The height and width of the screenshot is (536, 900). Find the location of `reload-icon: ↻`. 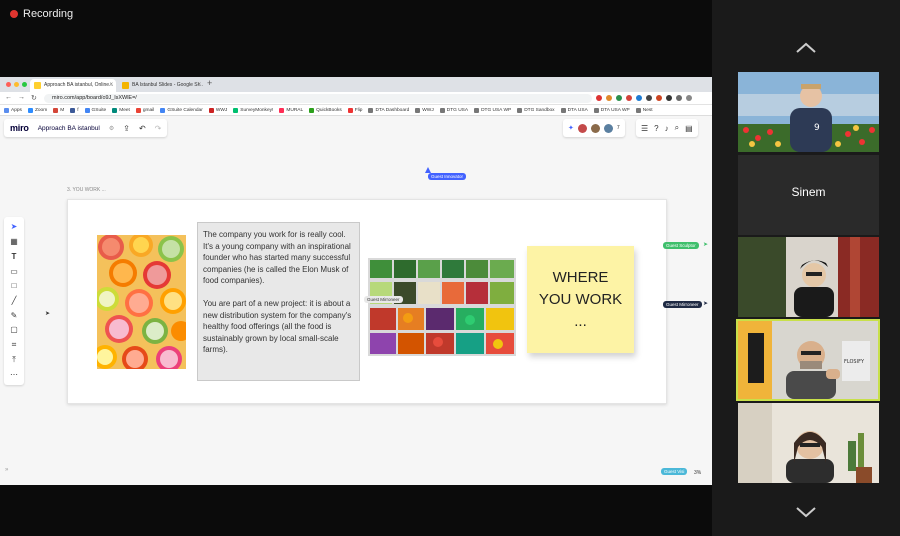

reload-icon: ↻ is located at coordinates (34, 98).